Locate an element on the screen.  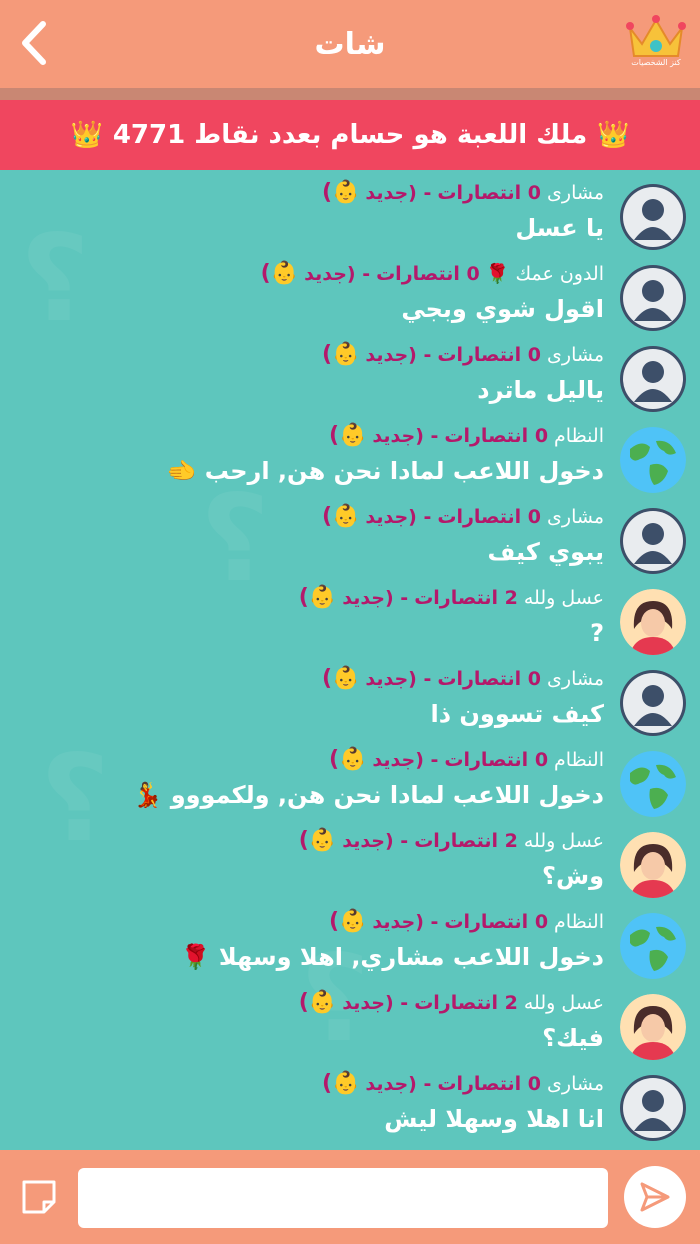
back-button is located at coordinates (34, 43).